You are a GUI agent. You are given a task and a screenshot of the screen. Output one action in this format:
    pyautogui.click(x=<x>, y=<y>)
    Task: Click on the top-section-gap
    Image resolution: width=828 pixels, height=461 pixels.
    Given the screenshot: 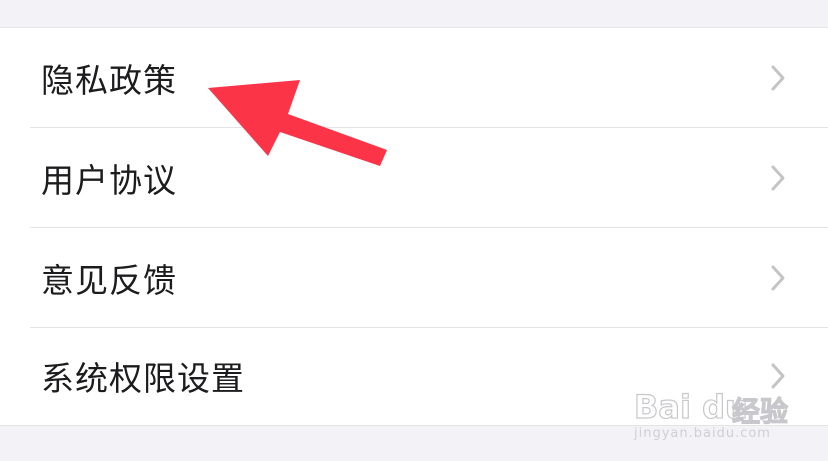 What is the action you would take?
    pyautogui.click(x=414, y=13)
    